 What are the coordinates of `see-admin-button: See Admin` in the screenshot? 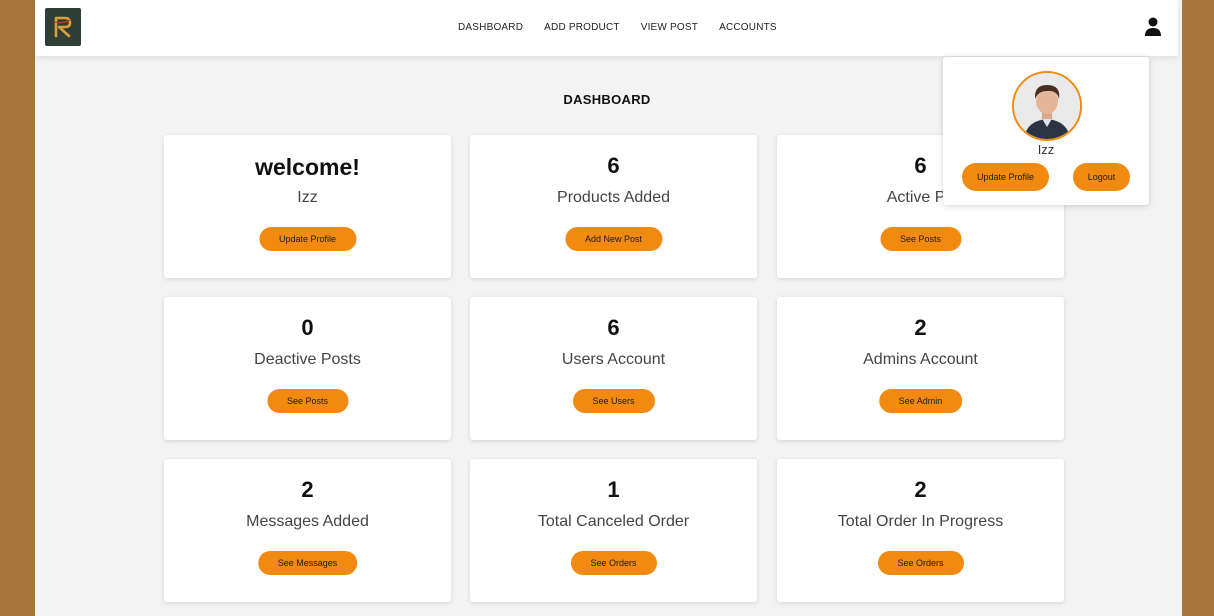 It's located at (920, 401).